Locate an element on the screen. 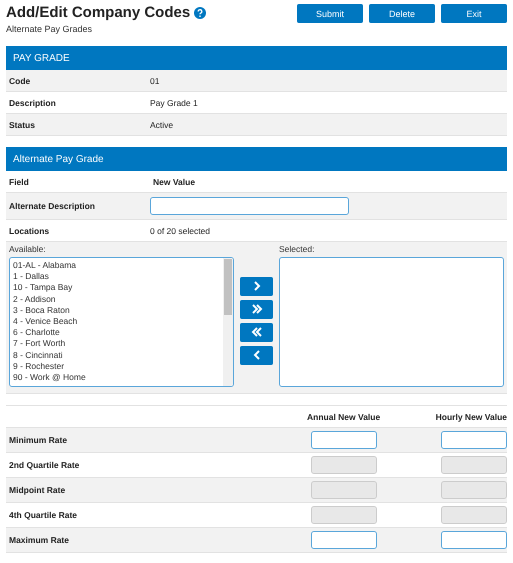  rate-label: Minimum Rate is located at coordinates (38, 440).